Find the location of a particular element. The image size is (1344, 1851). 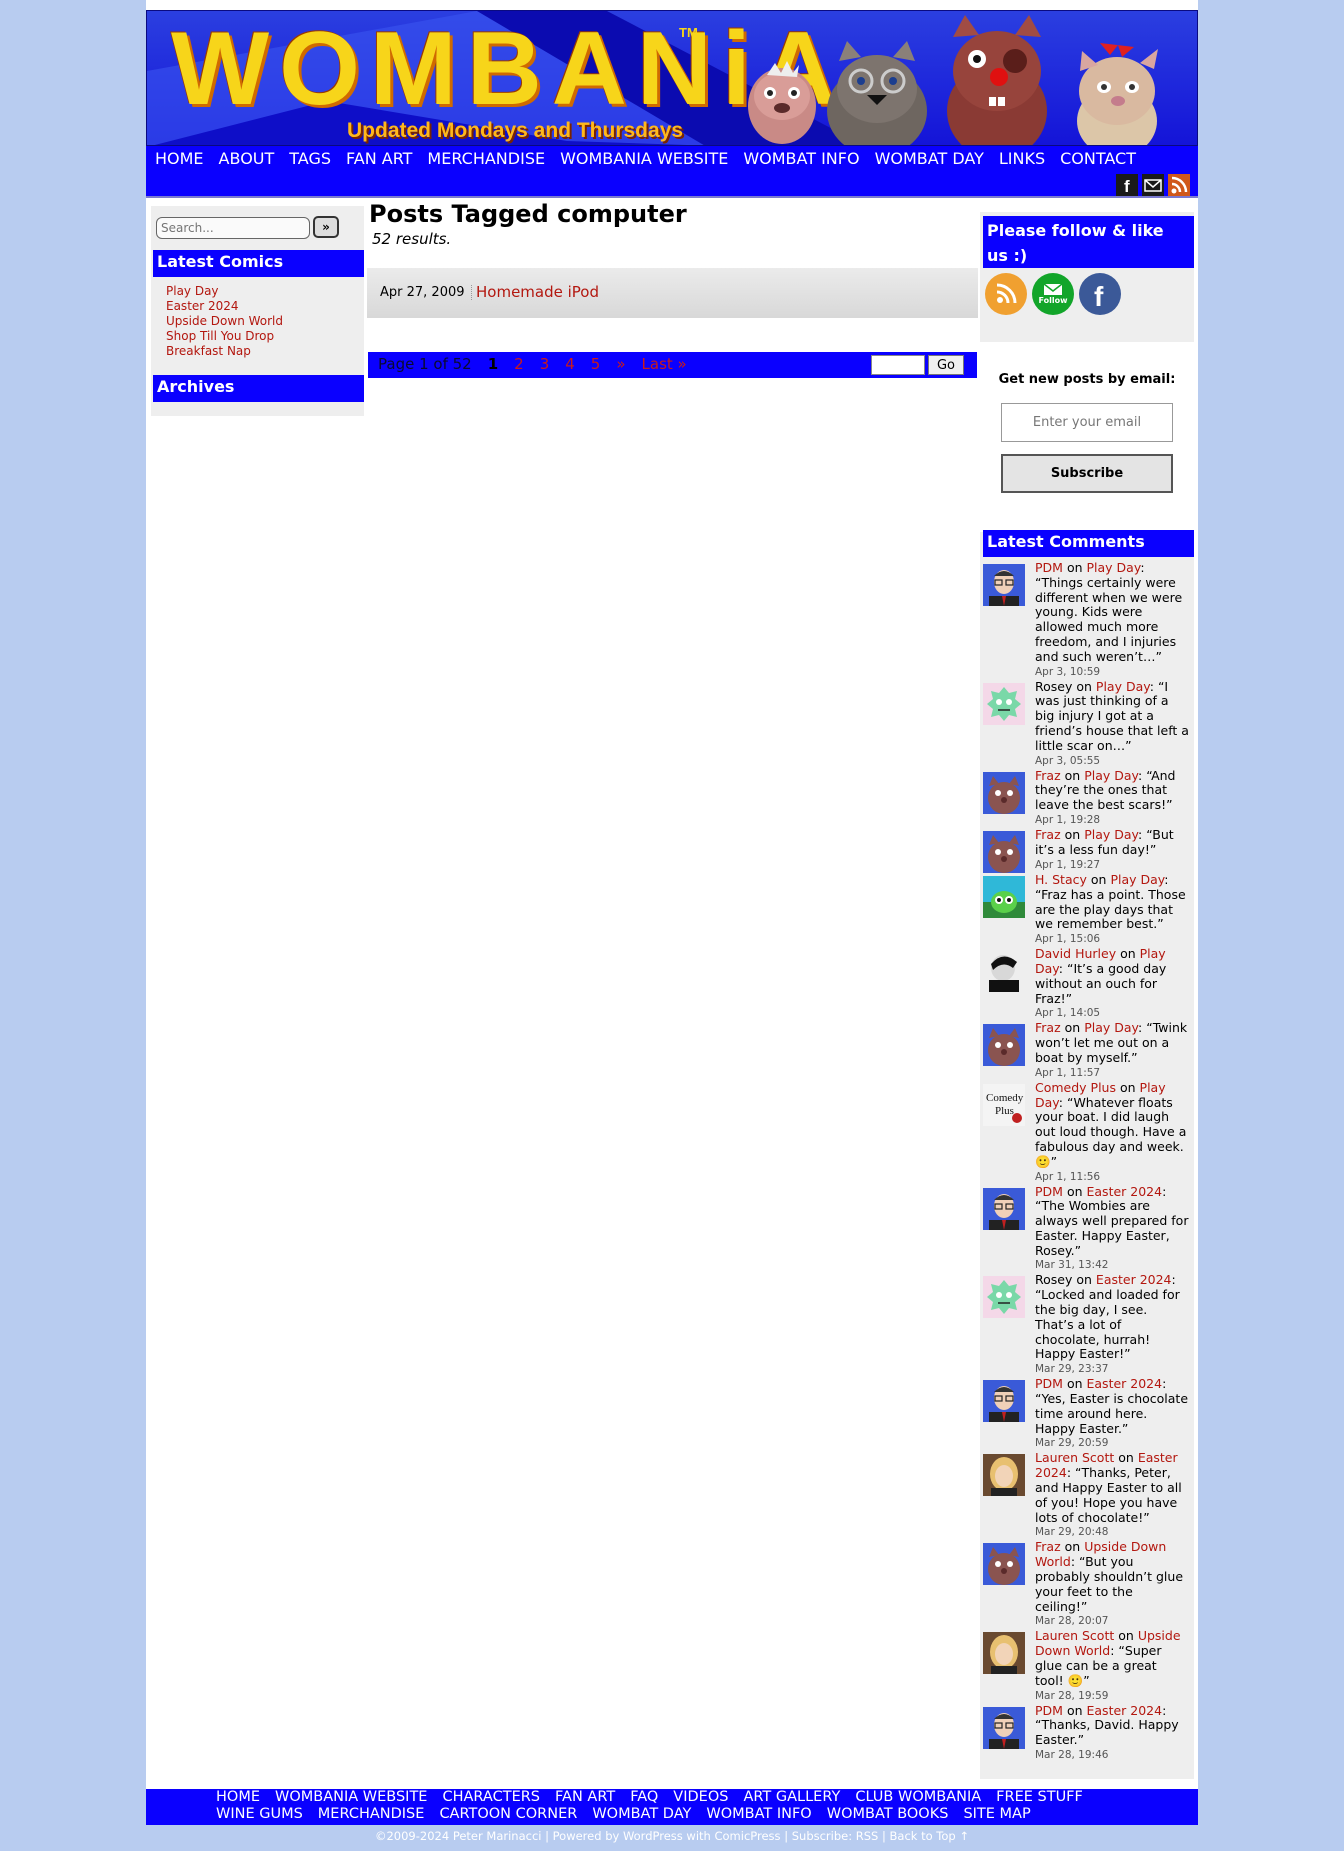

footer-link: WOMBAT INFO is located at coordinates (758, 1814).